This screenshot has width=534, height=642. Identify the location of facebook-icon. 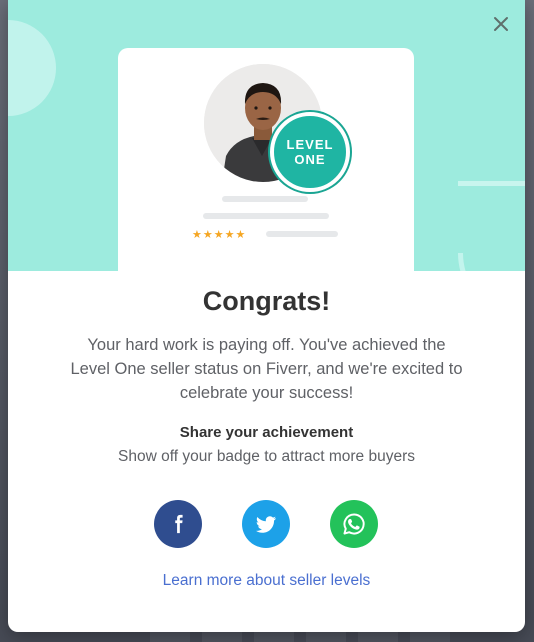
(179, 524).